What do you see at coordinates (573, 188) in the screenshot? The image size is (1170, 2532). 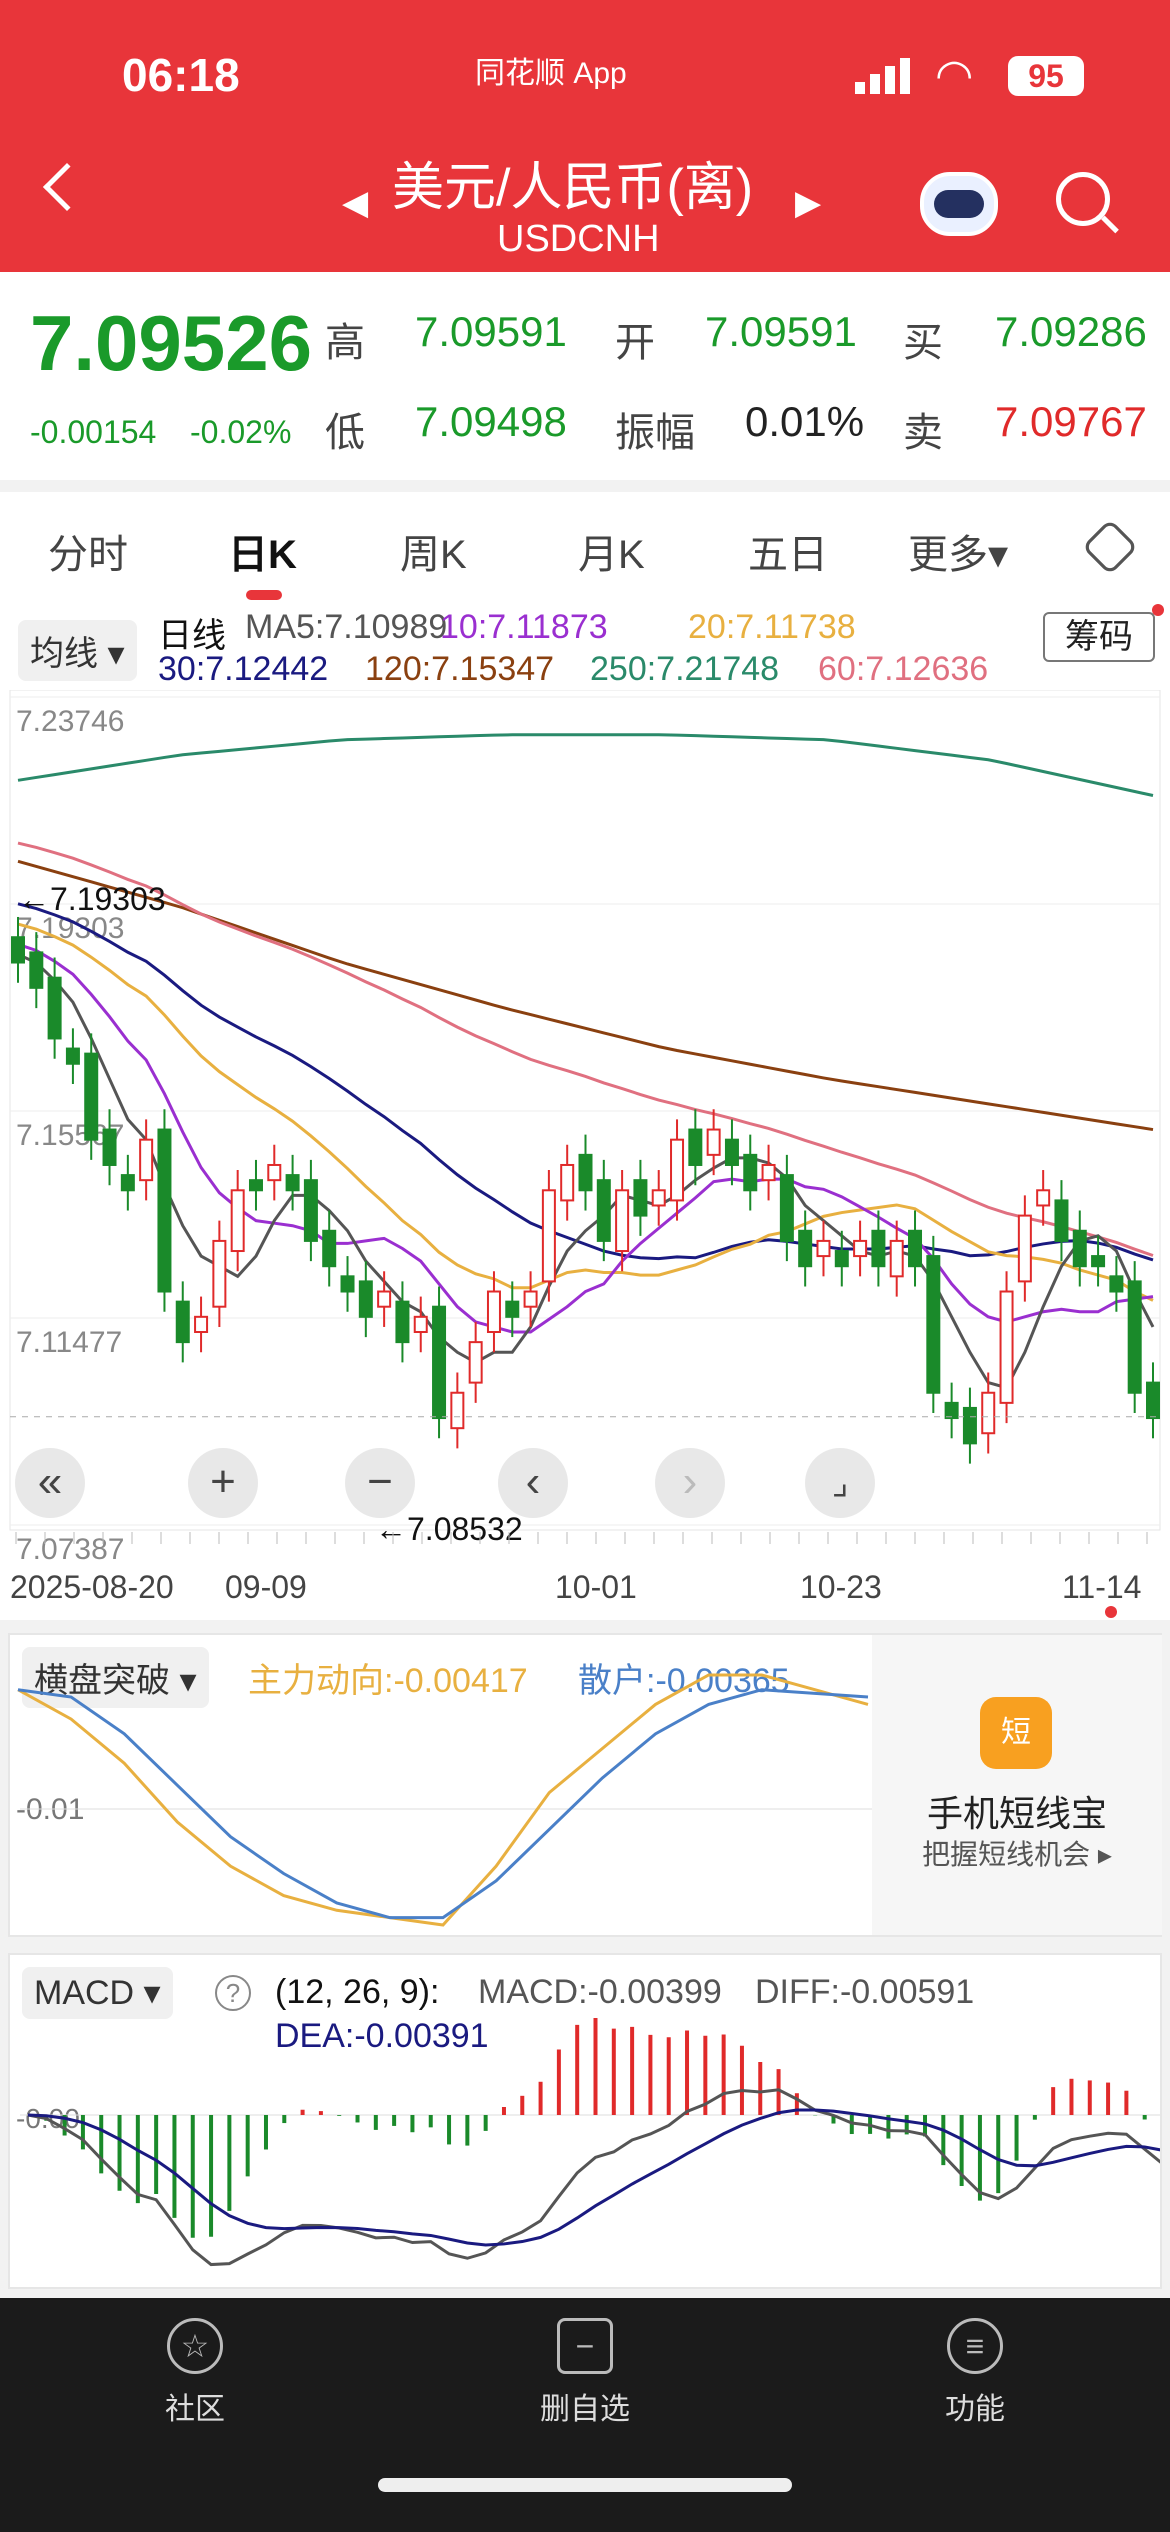 I see `page-title: 美元/人民币(离)` at bounding box center [573, 188].